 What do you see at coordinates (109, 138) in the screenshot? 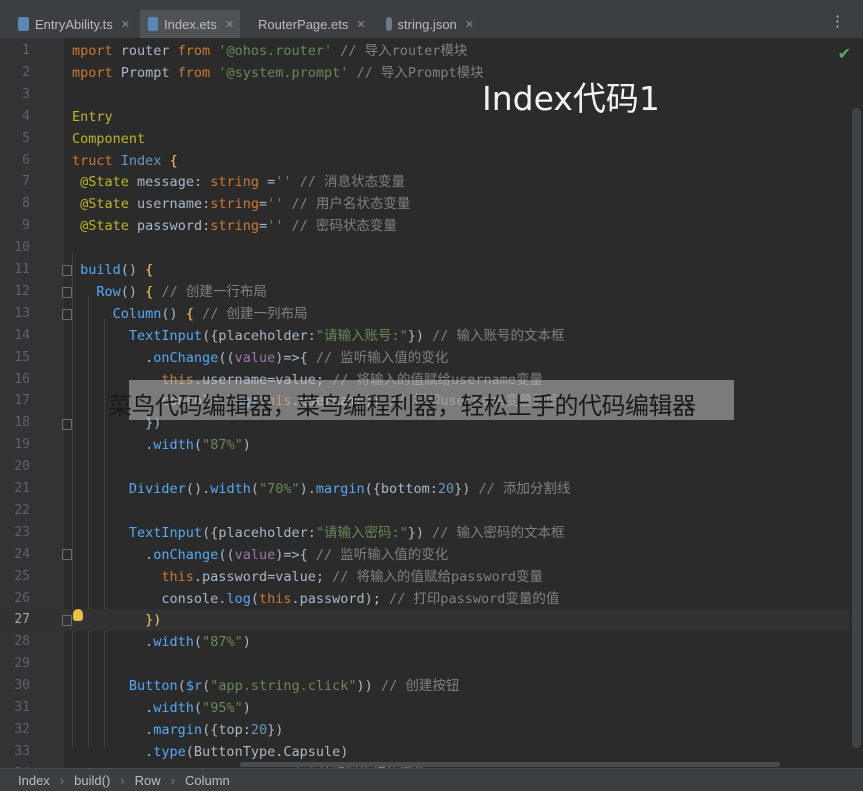
I see `code-text: Component` at bounding box center [109, 138].